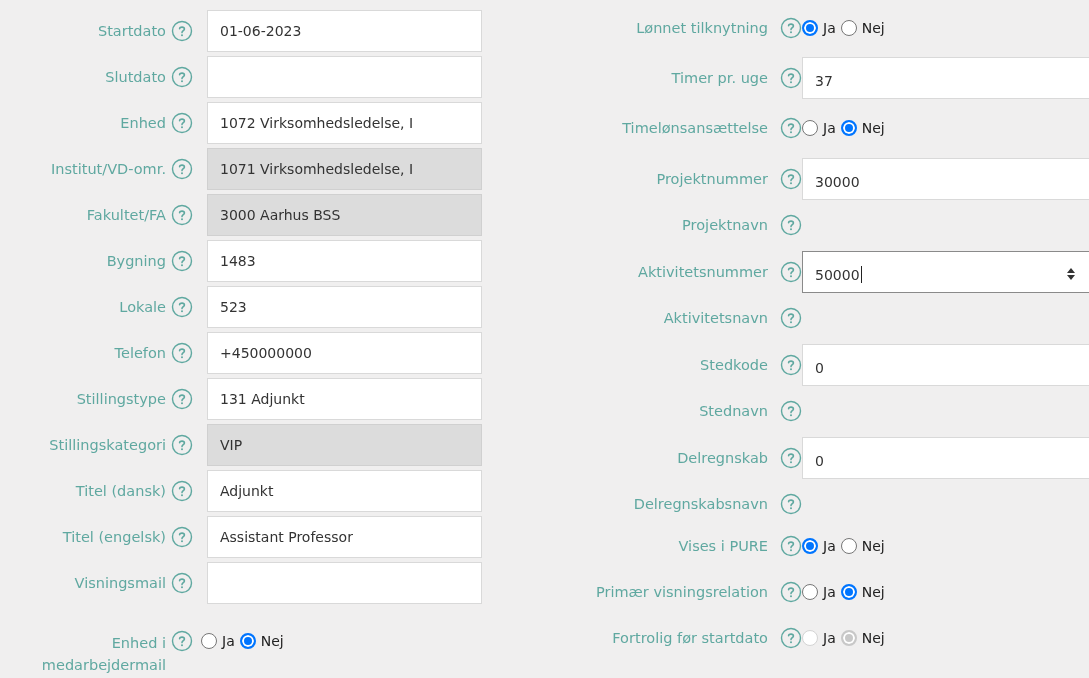  I want to click on input-field: 01-06-2023, so click(344, 31).